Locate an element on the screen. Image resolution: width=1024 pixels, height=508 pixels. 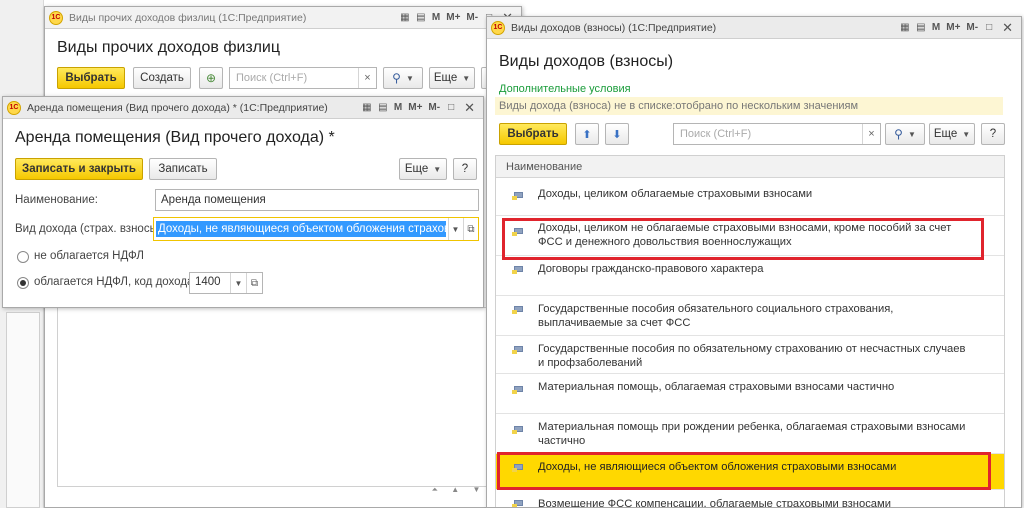
arrow-down-icon: ⬇ is located at coordinates (617, 134).